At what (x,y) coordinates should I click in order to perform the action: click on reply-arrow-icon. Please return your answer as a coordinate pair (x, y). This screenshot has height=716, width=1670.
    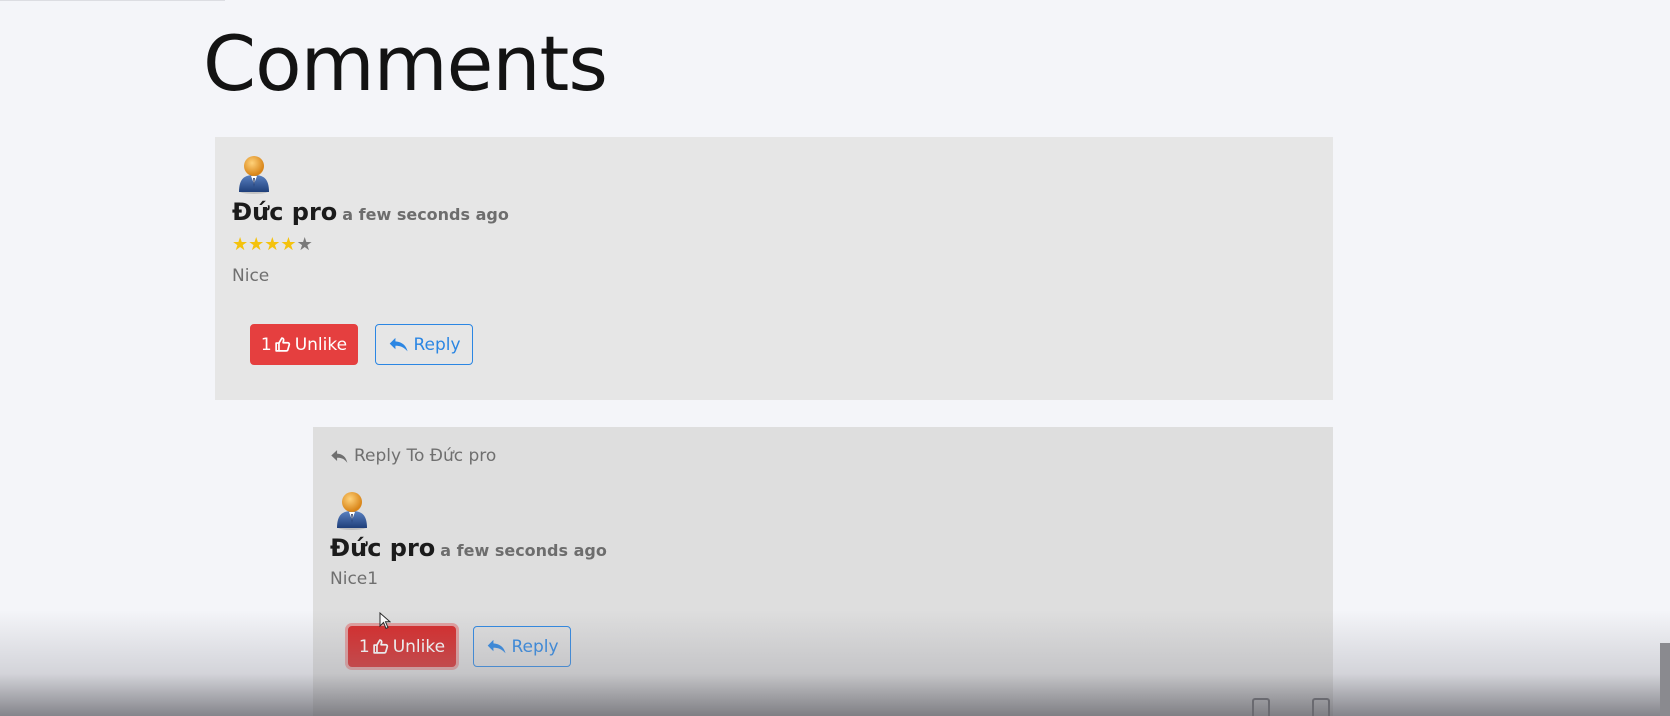
    Looking at the image, I should click on (339, 456).